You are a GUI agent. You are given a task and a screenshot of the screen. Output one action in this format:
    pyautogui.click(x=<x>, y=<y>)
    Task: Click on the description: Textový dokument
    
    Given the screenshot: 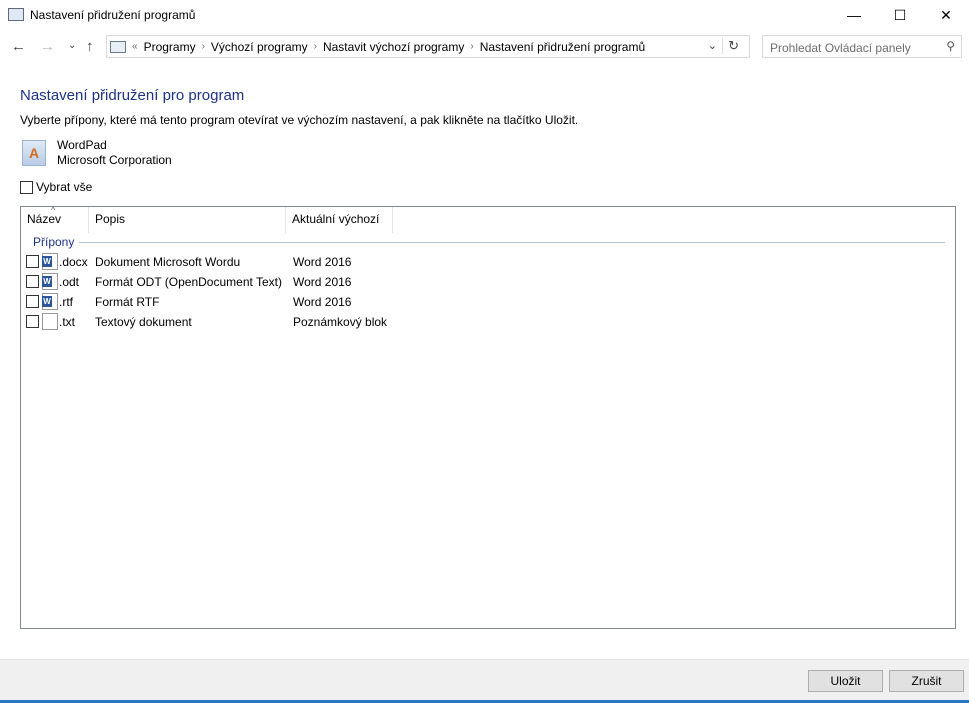 What is the action you would take?
    pyautogui.click(x=143, y=322)
    